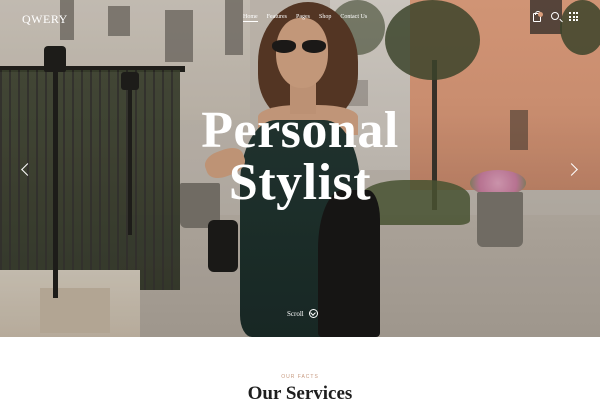 Image resolution: width=600 pixels, height=400 pixels. What do you see at coordinates (325, 18) in the screenshot?
I see `nav-item-shop: Shop` at bounding box center [325, 18].